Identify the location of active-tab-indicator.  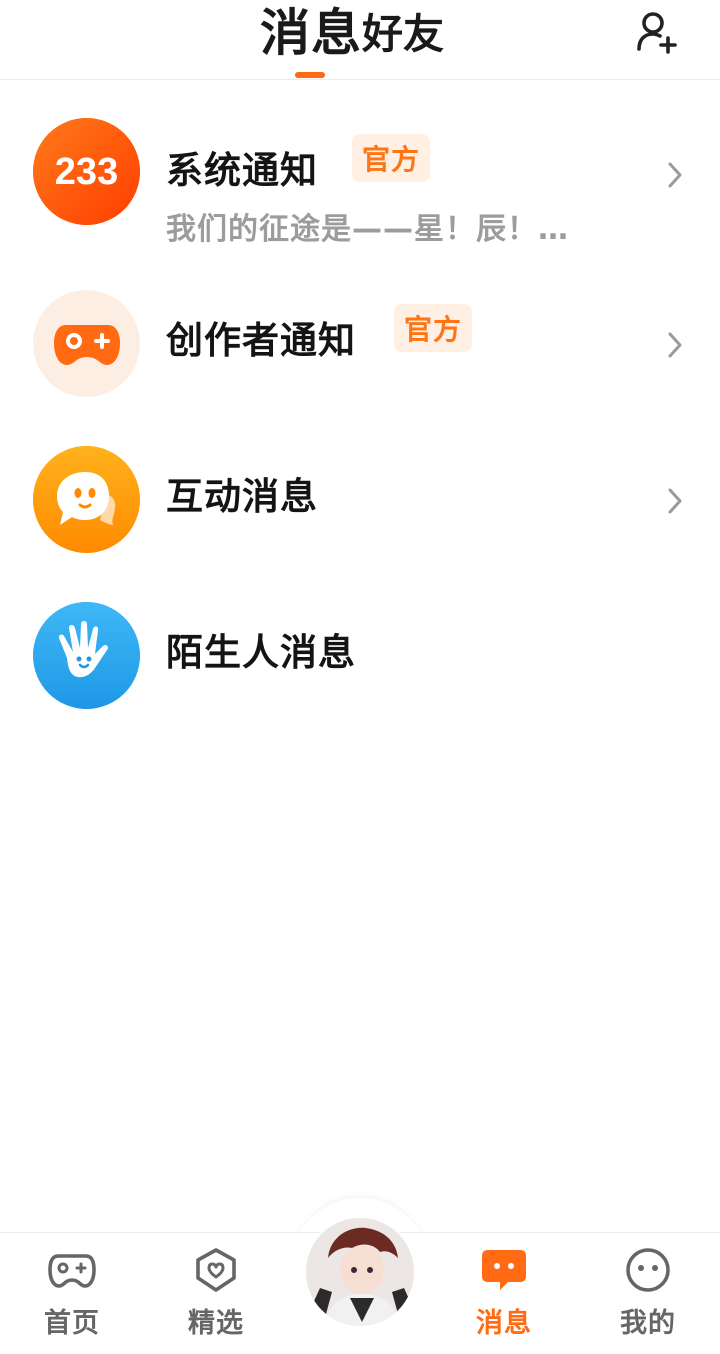
(310, 75).